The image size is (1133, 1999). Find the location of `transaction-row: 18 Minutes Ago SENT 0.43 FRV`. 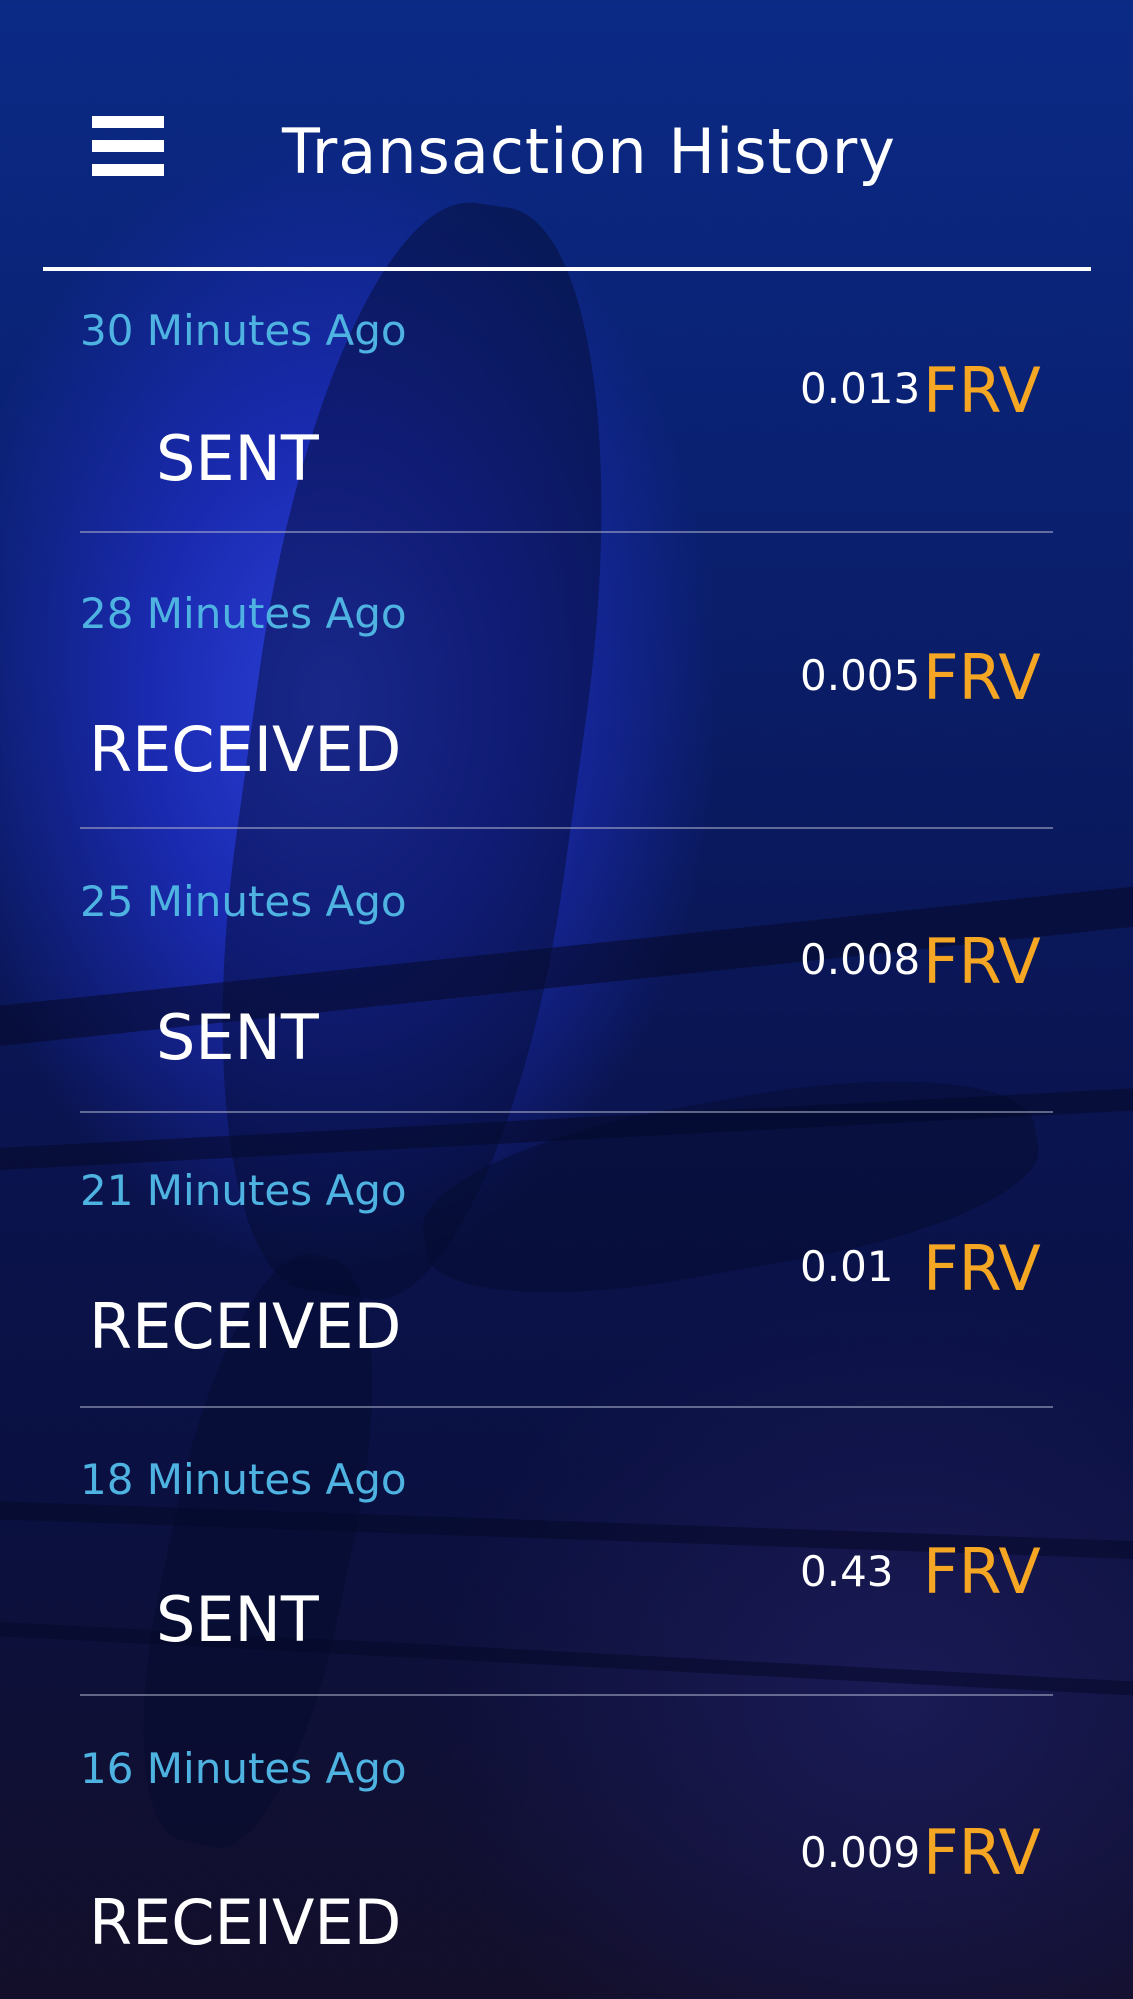

transaction-row: 18 Minutes Ago SENT 0.43 FRV is located at coordinates (566, 1576).